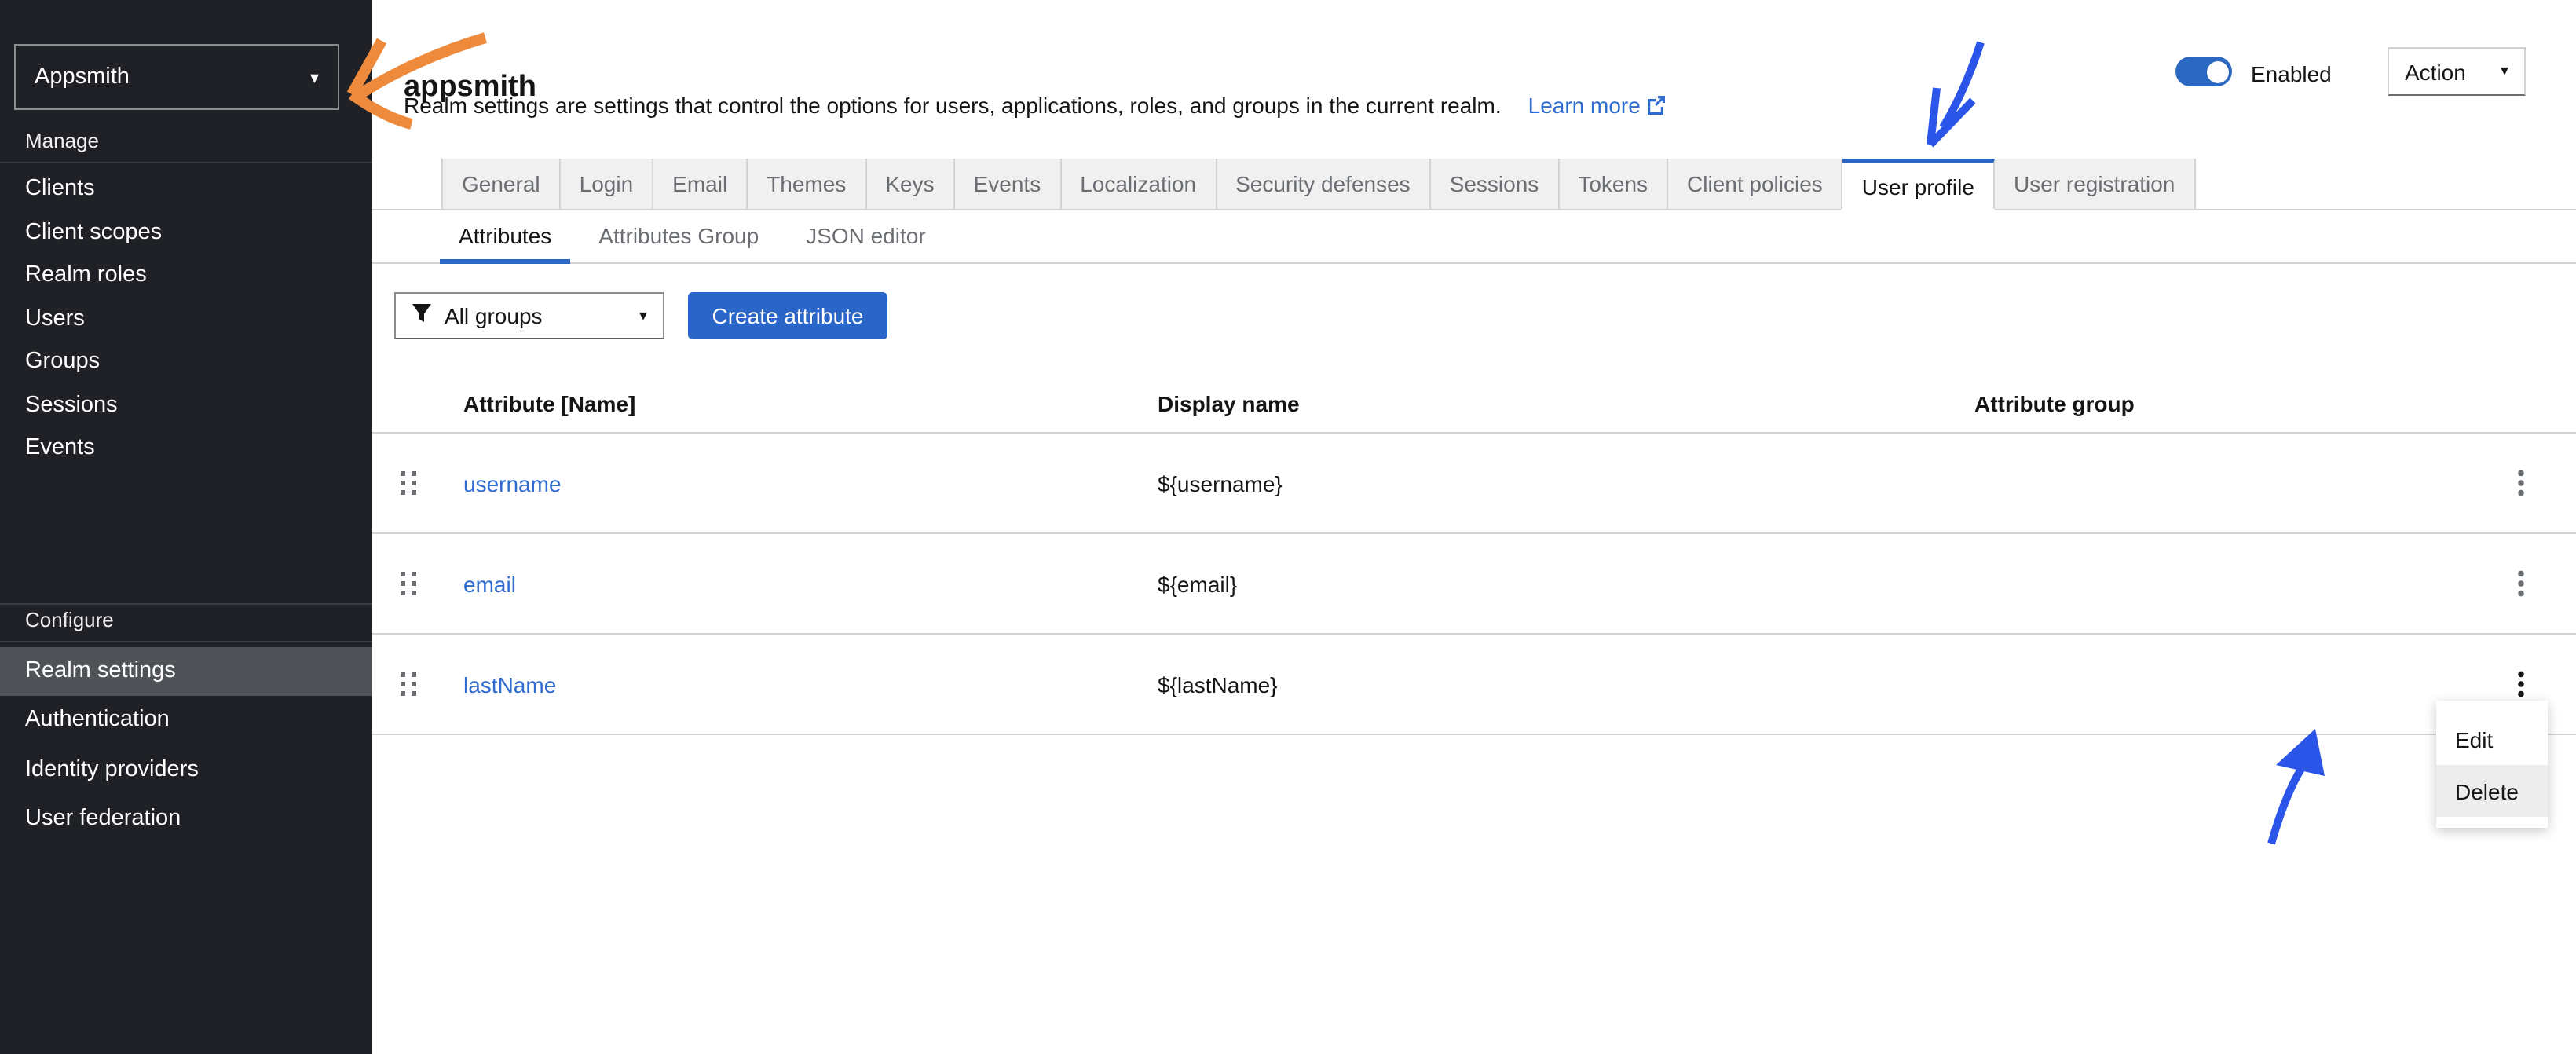  Describe the element at coordinates (83, 77) in the screenshot. I see `realm-selector-label: Appsmith` at that location.